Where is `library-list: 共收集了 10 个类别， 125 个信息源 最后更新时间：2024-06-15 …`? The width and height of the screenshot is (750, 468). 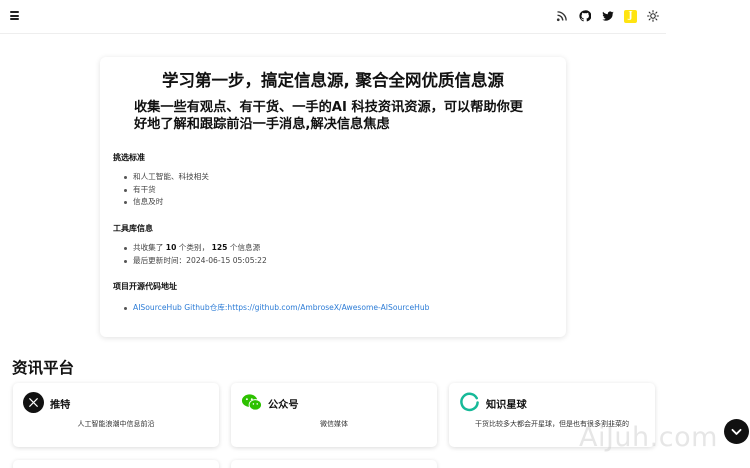 library-list: 共收集了 10 个类别， 125 个信息源 最后更新时间：2024-06-15 … is located at coordinates (194, 254).